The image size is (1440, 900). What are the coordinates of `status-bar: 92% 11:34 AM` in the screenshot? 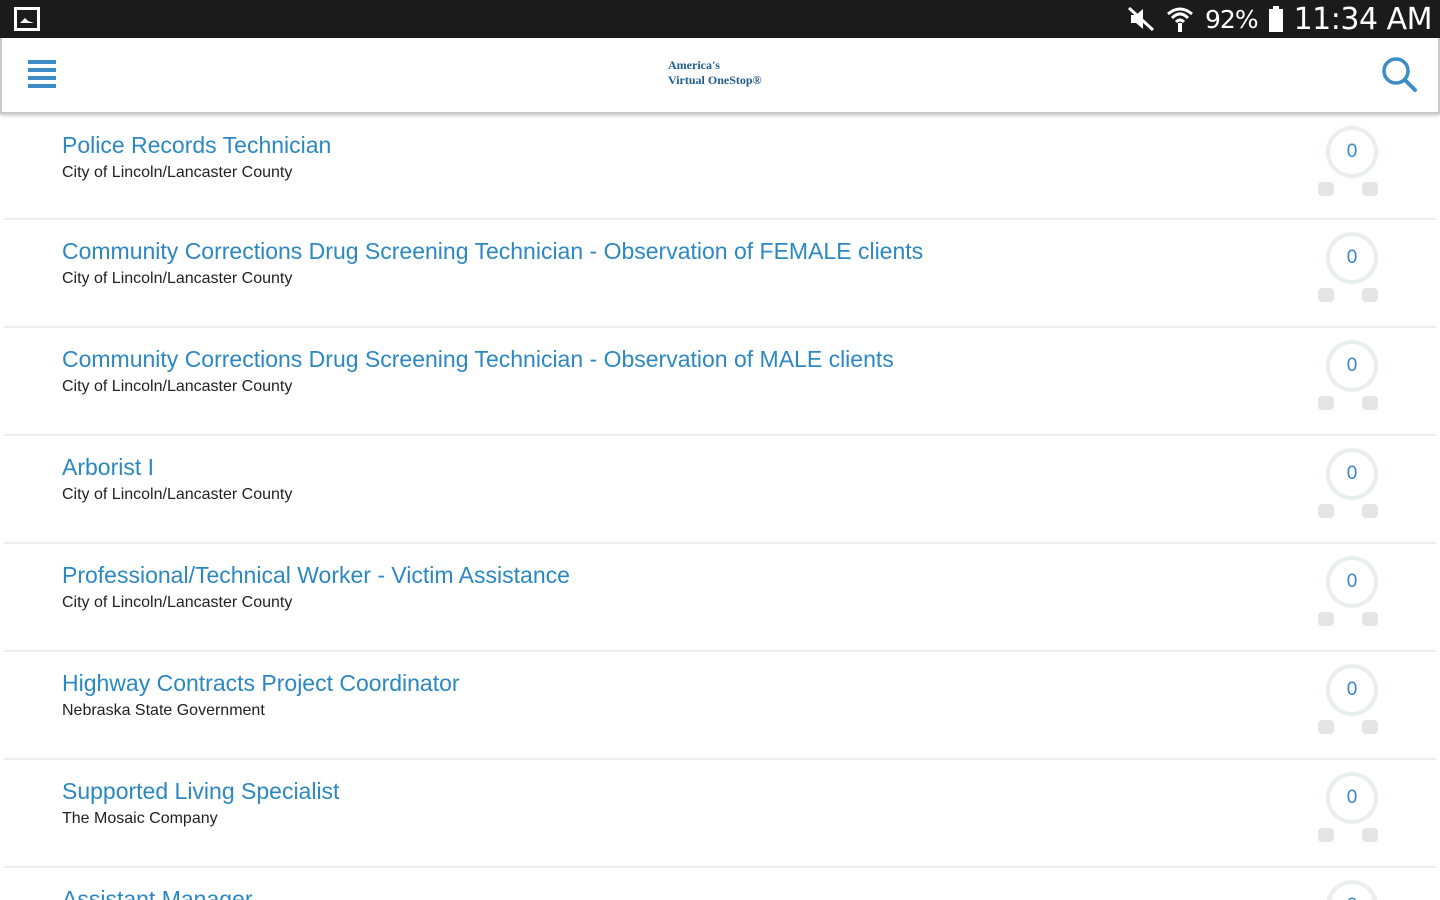 It's located at (720, 19).